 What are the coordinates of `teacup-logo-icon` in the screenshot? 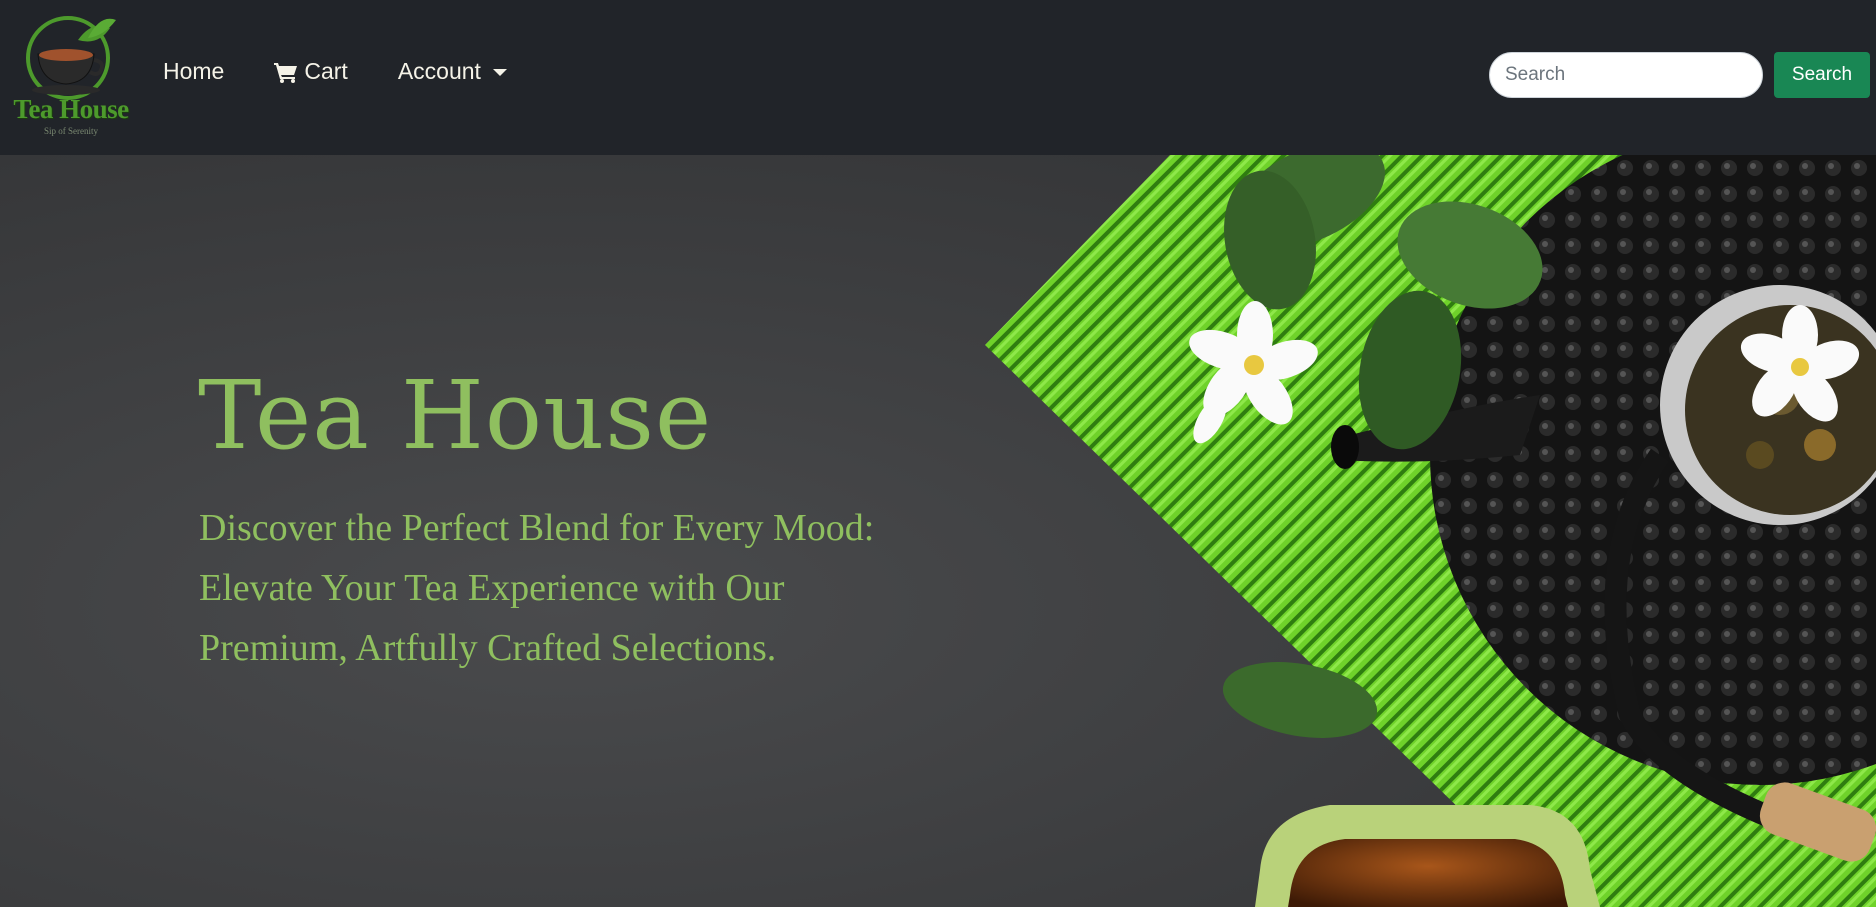 It's located at (71, 58).